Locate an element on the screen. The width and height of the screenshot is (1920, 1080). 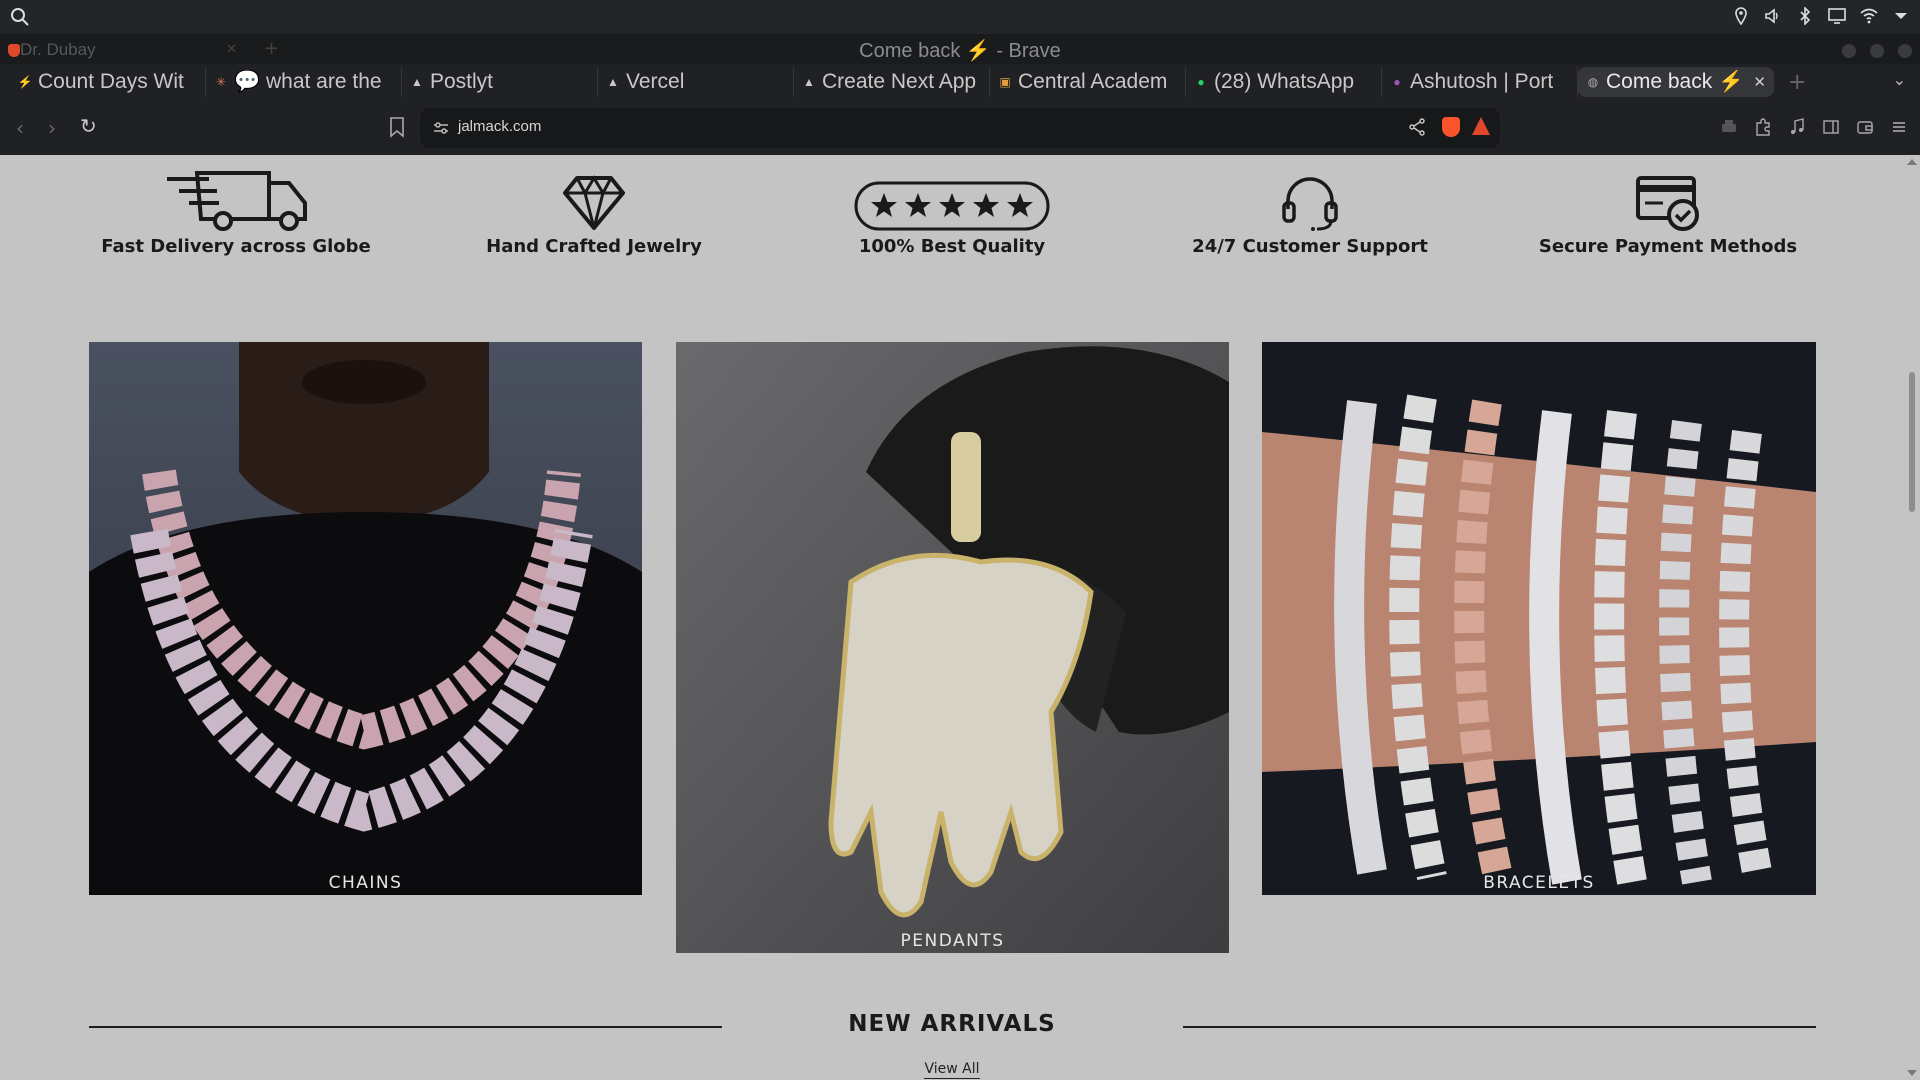
close-tab-icon: ✕ is located at coordinates (1759, 82).